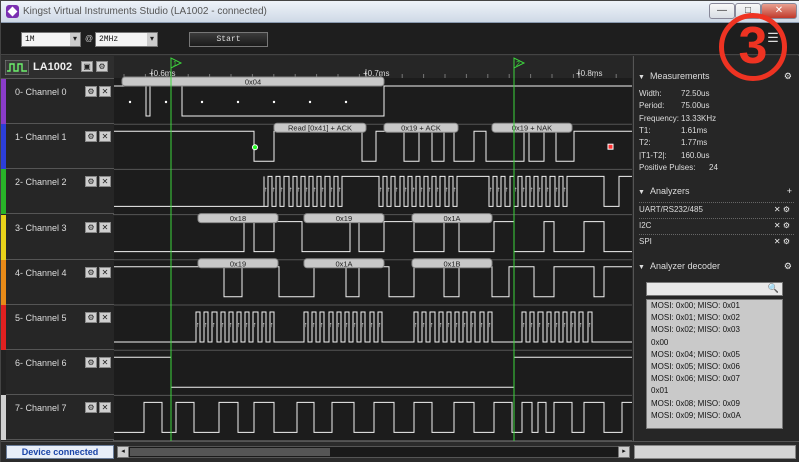  I want to click on channel-label: 4- Channel 4, so click(41, 272).